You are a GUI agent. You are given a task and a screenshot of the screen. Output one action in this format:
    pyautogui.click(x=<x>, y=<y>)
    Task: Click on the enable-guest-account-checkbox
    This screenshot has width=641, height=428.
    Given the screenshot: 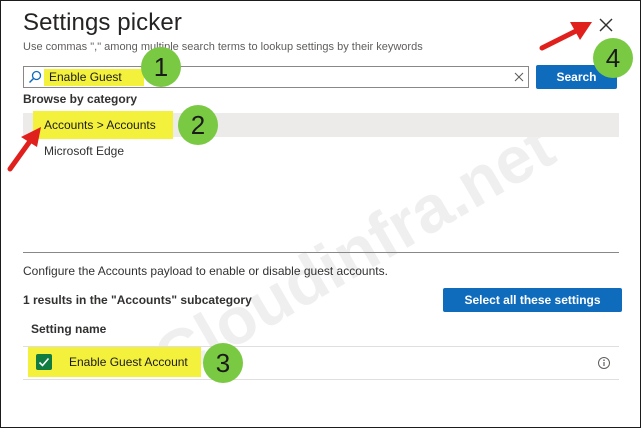 What is the action you would take?
    pyautogui.click(x=44, y=362)
    